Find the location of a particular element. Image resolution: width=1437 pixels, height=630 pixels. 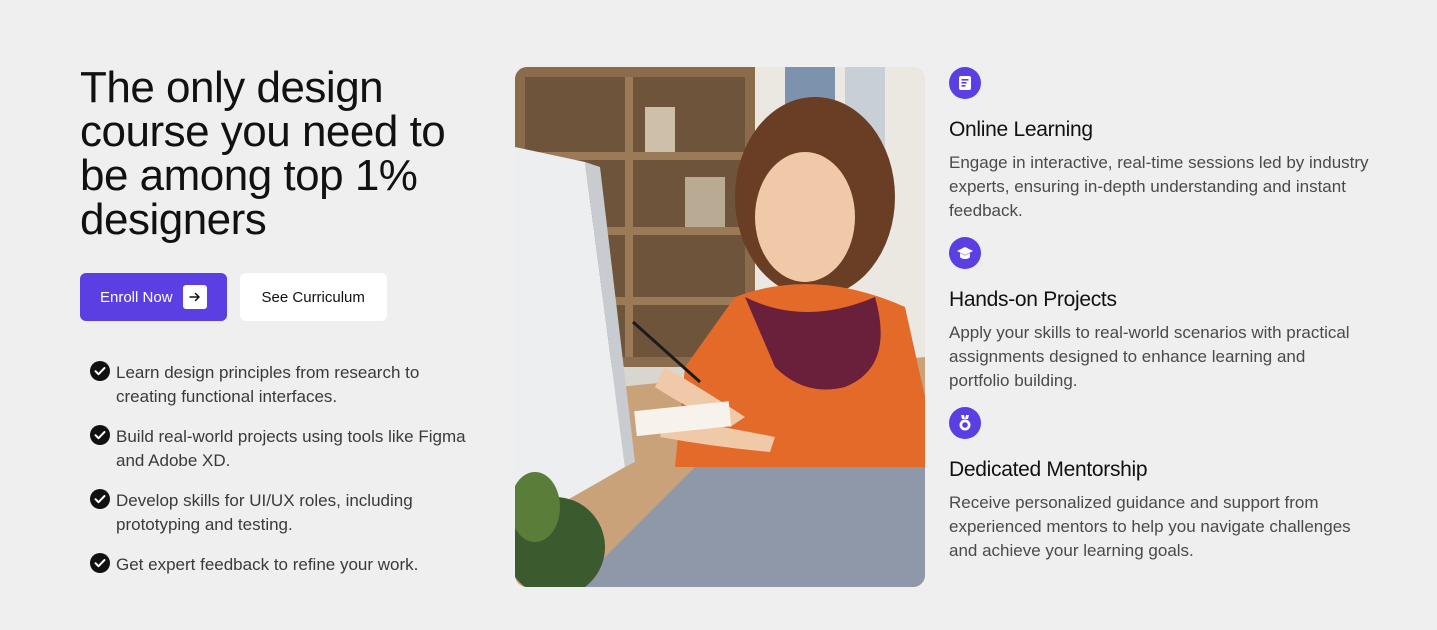

feature-title: Dedicated Mentorship is located at coordinates (1048, 469).